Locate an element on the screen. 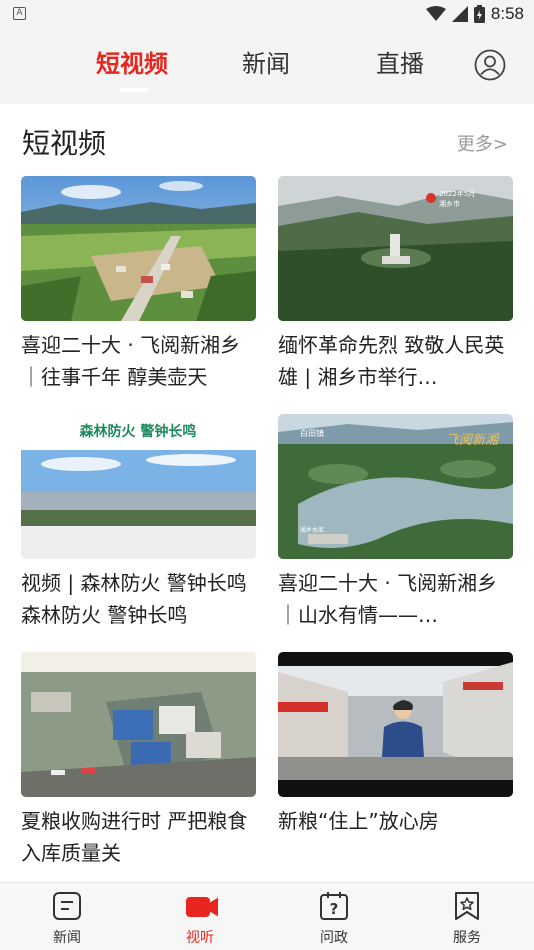 Image resolution: width=534 pixels, height=950 pixels. video-title: 新粮“住上”放心房 is located at coordinates (395, 837).